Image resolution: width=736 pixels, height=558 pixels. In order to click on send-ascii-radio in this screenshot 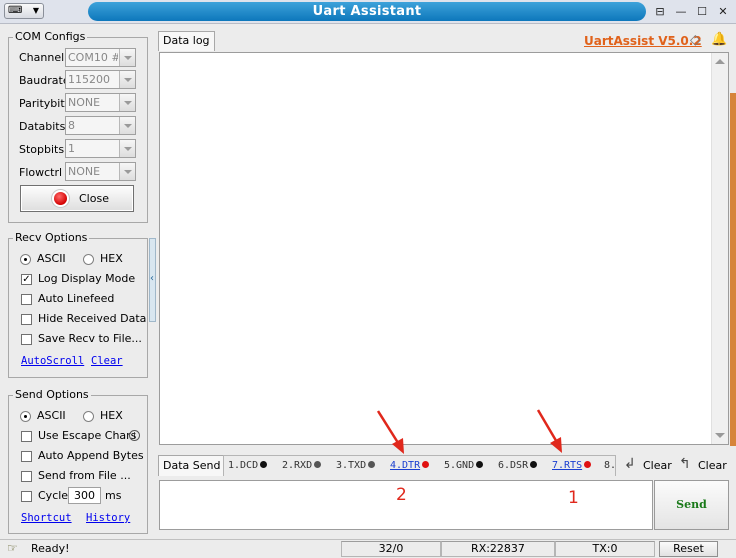, I will do `click(25, 416)`.